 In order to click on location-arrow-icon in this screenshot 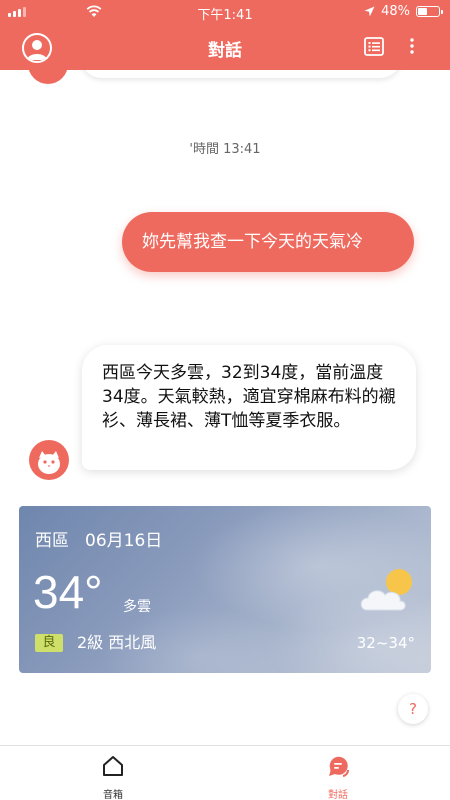, I will do `click(369, 11)`.